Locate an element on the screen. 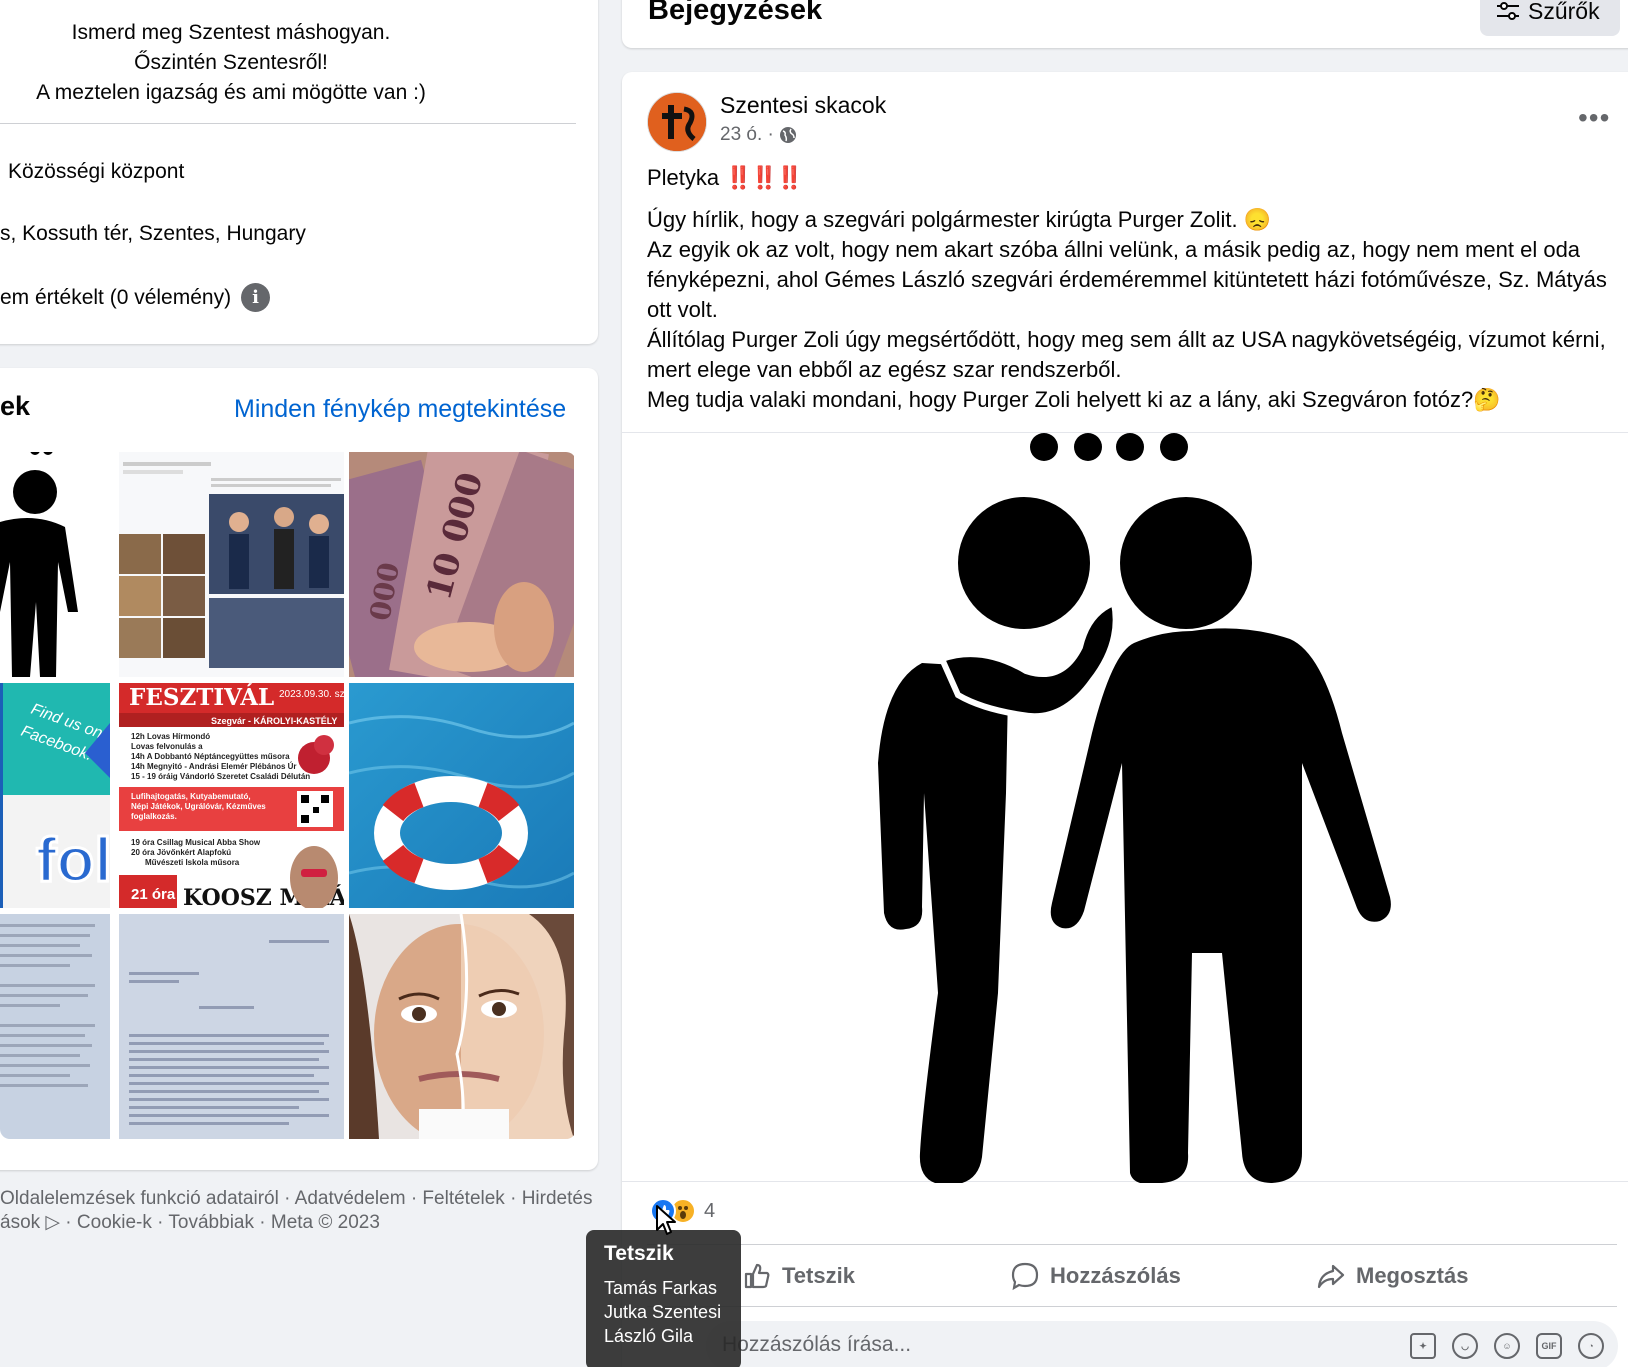  poster-line: foglalkozás. is located at coordinates (154, 816).